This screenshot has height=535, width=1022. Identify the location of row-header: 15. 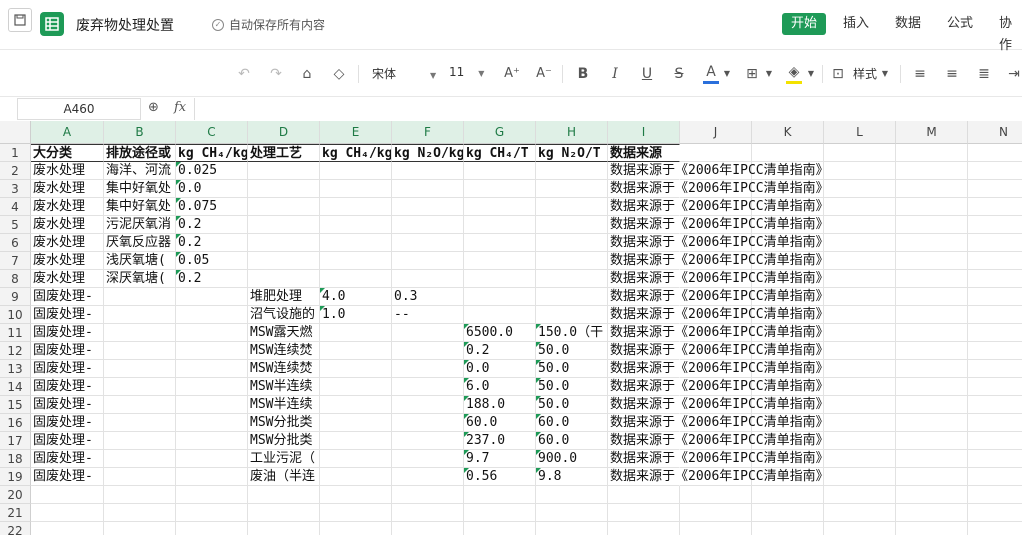
(15, 405).